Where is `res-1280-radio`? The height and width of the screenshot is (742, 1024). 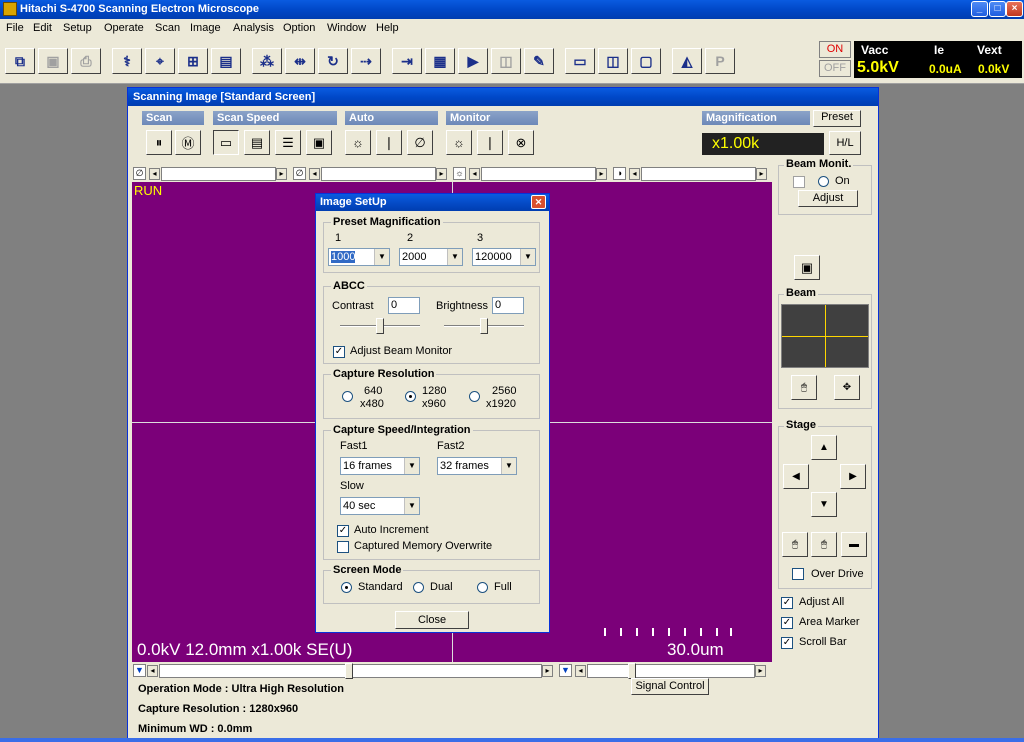
res-1280-radio is located at coordinates (410, 396).